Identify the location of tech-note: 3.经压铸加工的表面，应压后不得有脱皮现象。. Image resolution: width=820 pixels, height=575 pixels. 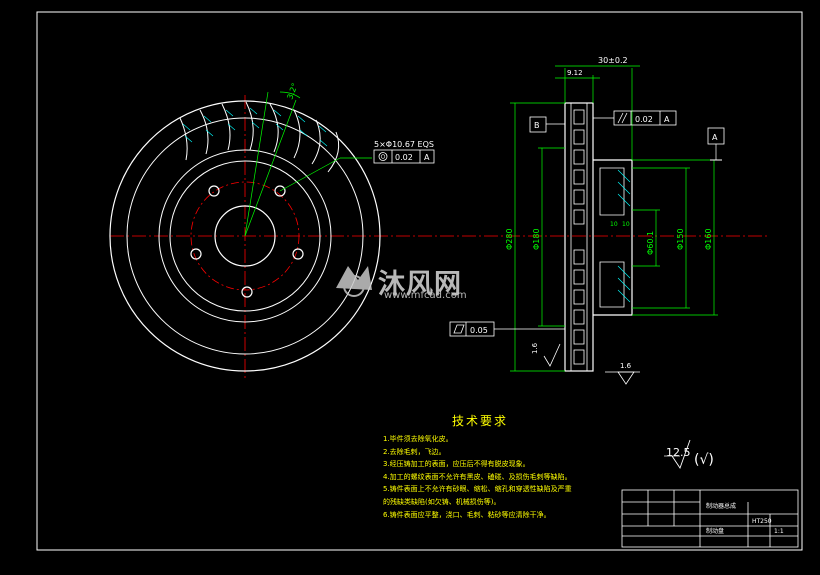
(456, 464).